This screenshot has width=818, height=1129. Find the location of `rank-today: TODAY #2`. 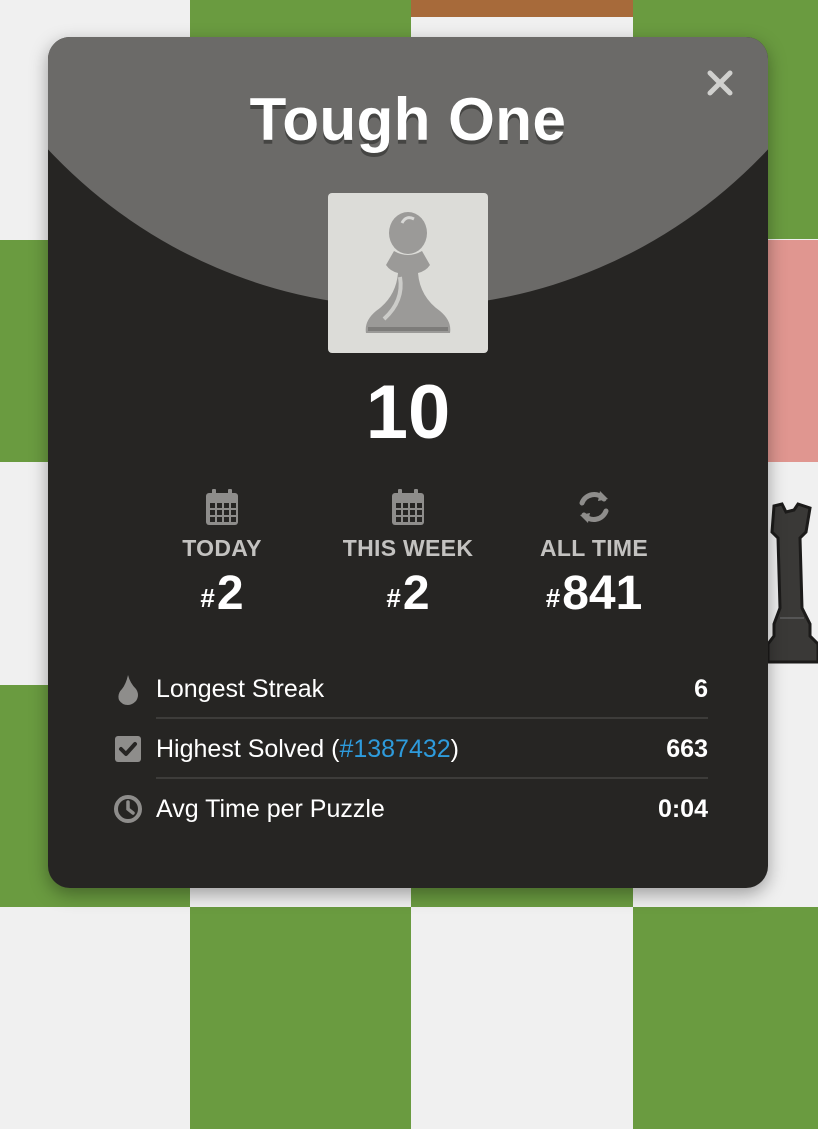

rank-today: TODAY #2 is located at coordinates (222, 553).